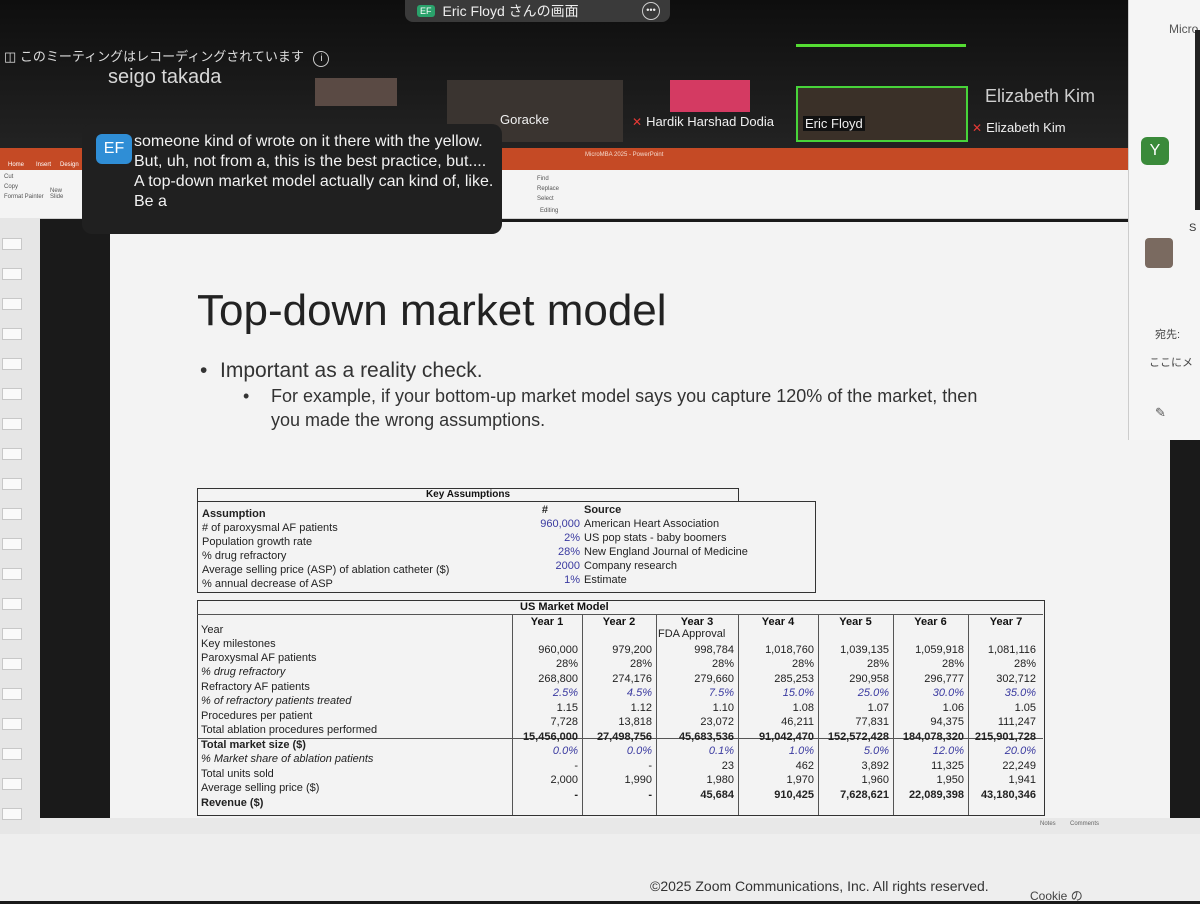 The width and height of the screenshot is (1200, 904). Describe the element at coordinates (1022, 780) in the screenshot. I see `mm-cell-value: 1,941` at that location.